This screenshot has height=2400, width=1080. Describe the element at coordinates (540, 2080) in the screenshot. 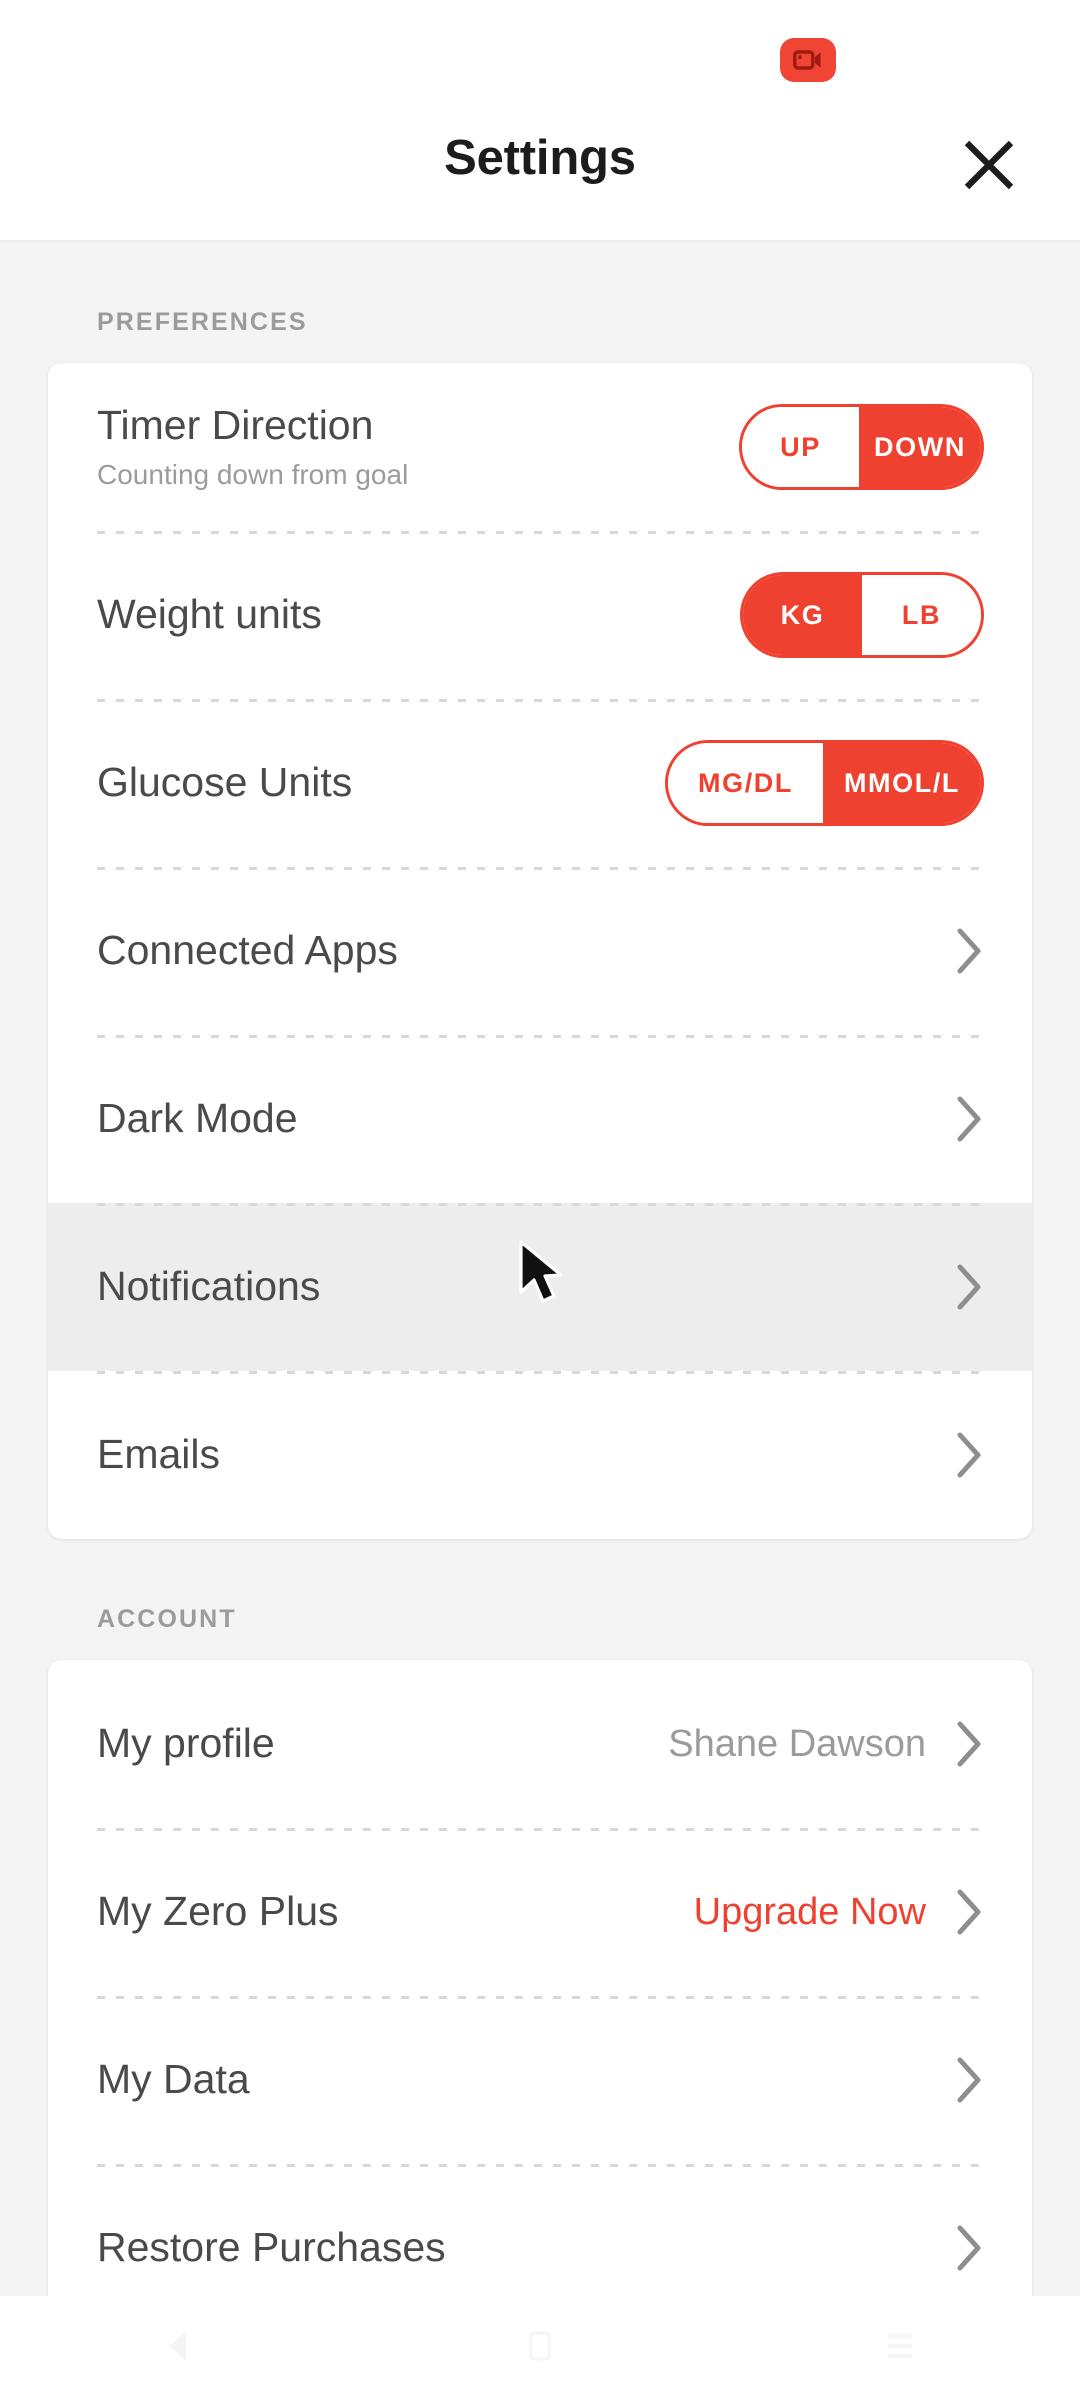

I see `row-my-data: My Data` at that location.